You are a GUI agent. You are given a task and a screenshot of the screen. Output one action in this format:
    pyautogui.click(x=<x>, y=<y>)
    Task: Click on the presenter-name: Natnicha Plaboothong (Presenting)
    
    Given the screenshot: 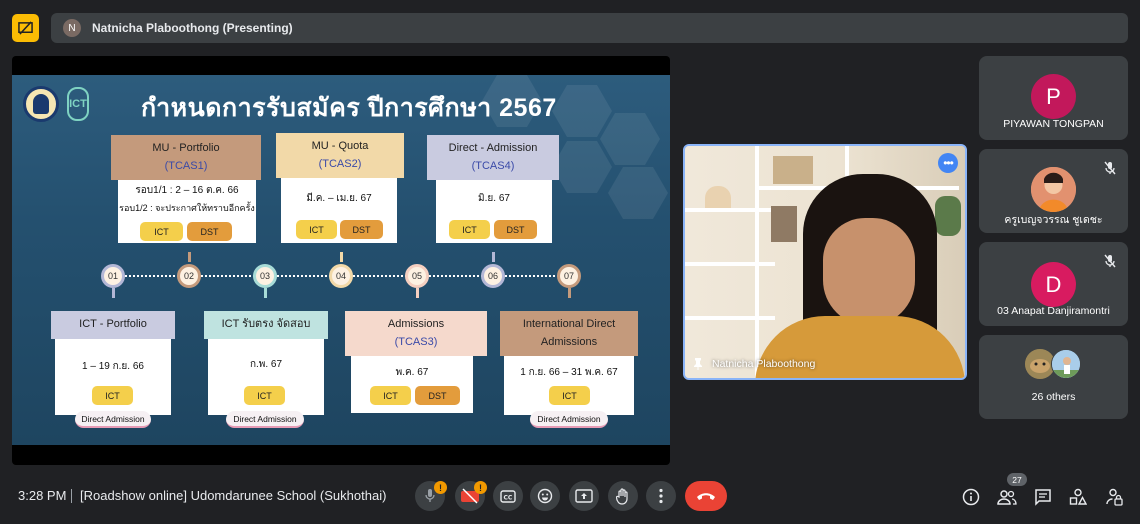 What is the action you would take?
    pyautogui.click(x=192, y=28)
    